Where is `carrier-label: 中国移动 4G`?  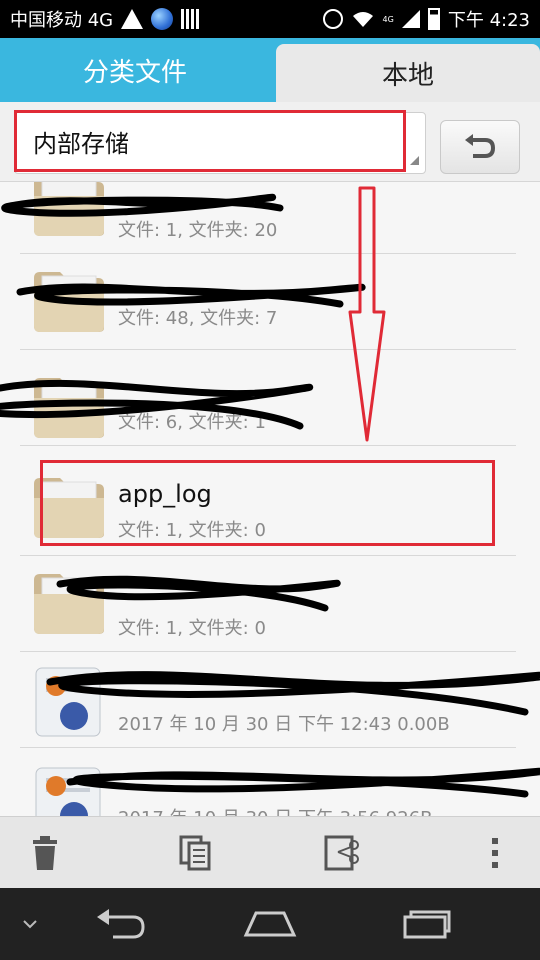 carrier-label: 中国移动 4G is located at coordinates (62, 20).